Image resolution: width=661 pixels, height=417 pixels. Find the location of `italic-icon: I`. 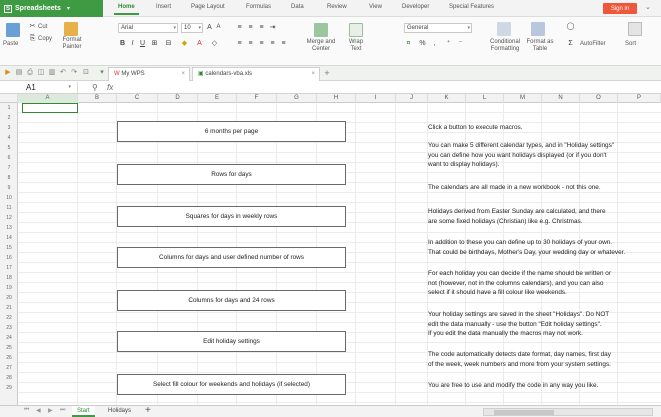

italic-icon: I is located at coordinates (132, 43).